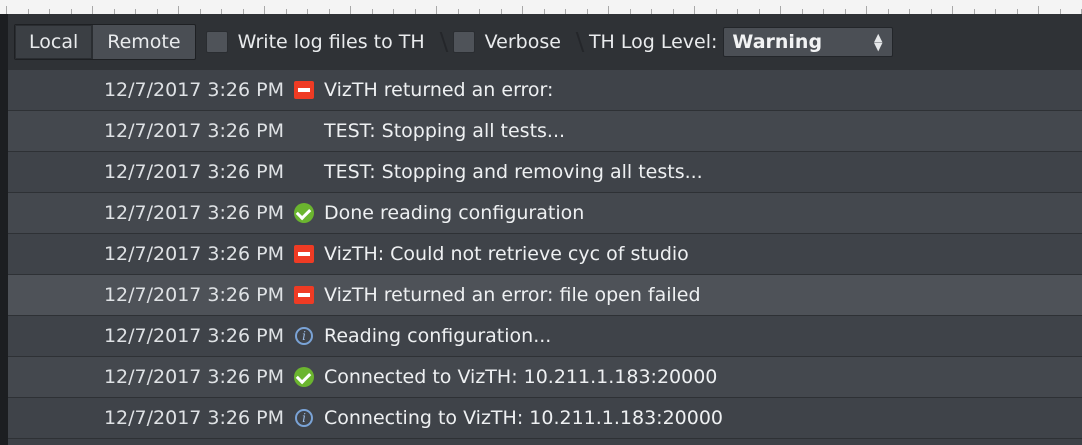  Describe the element at coordinates (653, 42) in the screenshot. I see `log-level-label: TH Log Level:` at that location.